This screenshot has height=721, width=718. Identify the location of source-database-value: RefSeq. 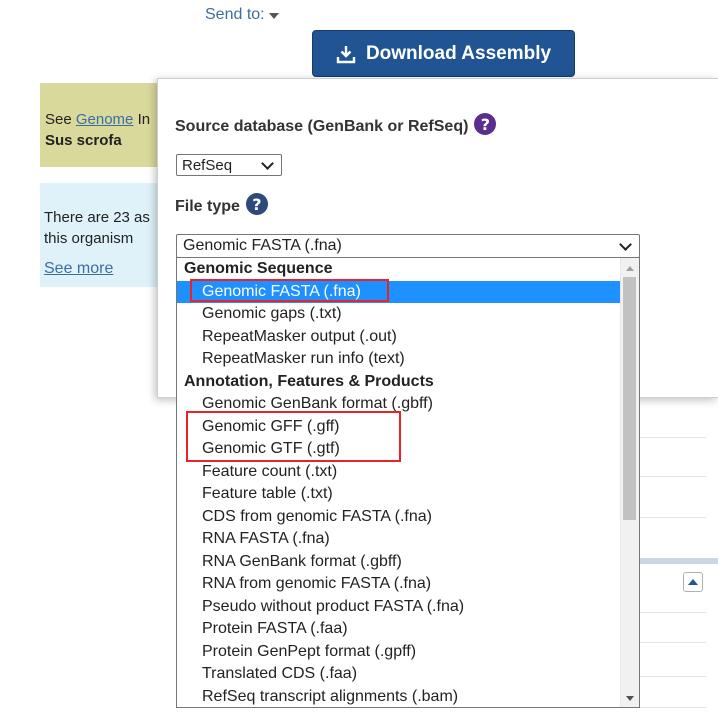
(207, 165).